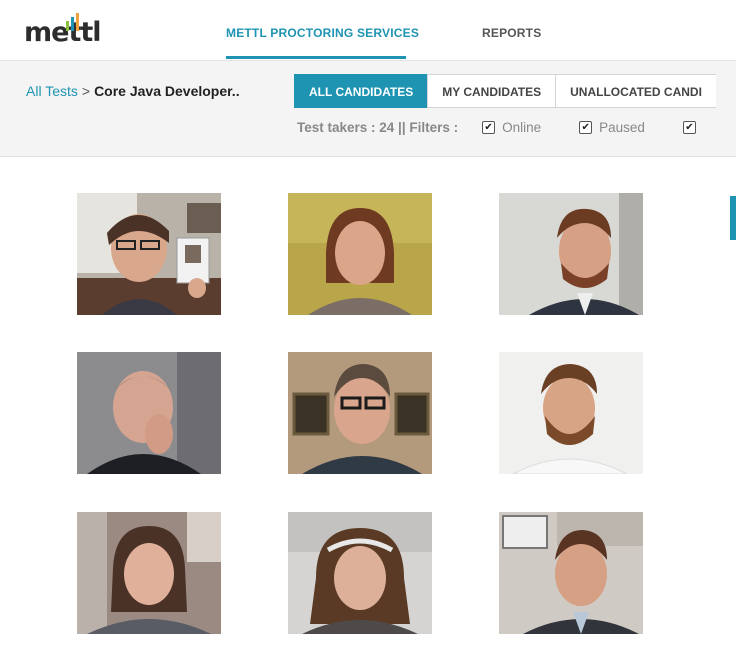 The height and width of the screenshot is (650, 736). What do you see at coordinates (622, 127) in the screenshot?
I see `filter-paused-label: Paused` at bounding box center [622, 127].